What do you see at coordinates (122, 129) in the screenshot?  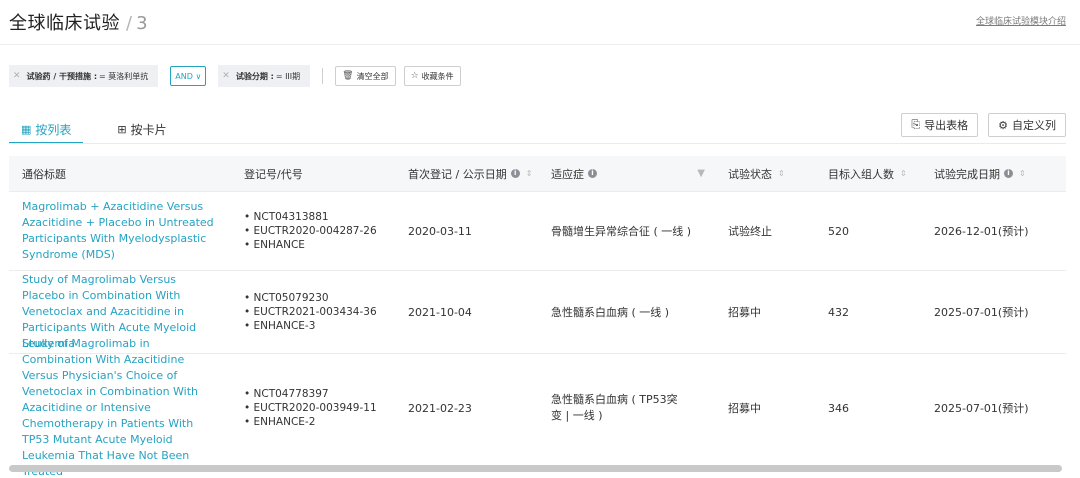 I see `grid-icon: ⊞` at bounding box center [122, 129].